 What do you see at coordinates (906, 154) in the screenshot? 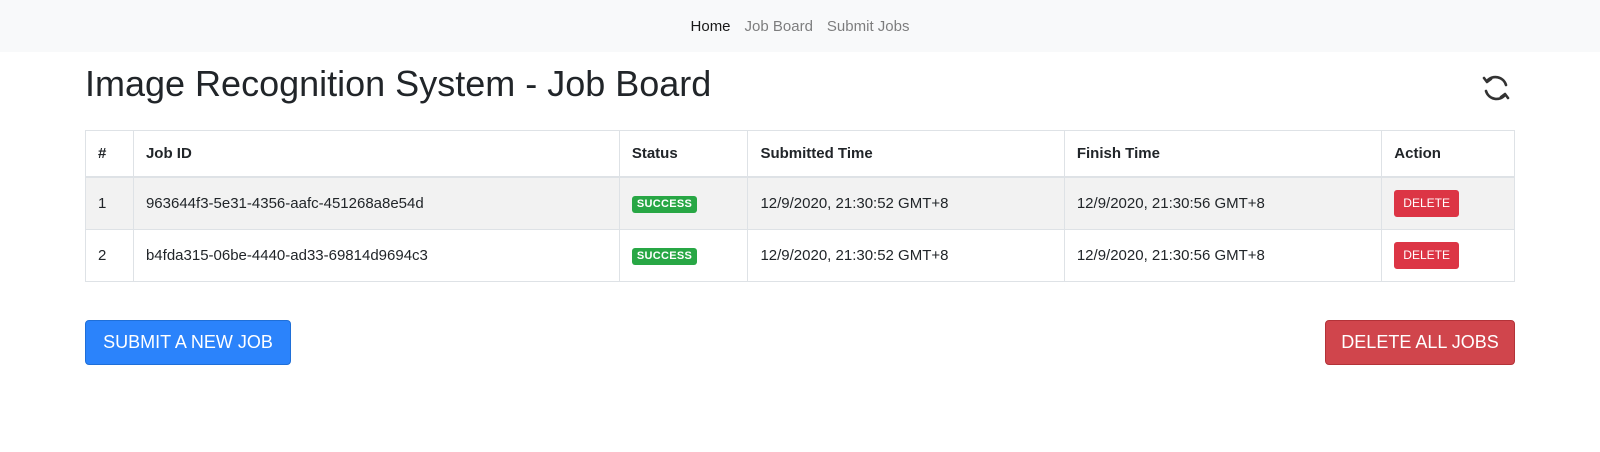
I see `column-header-submitted-time: Submitted Time` at bounding box center [906, 154].